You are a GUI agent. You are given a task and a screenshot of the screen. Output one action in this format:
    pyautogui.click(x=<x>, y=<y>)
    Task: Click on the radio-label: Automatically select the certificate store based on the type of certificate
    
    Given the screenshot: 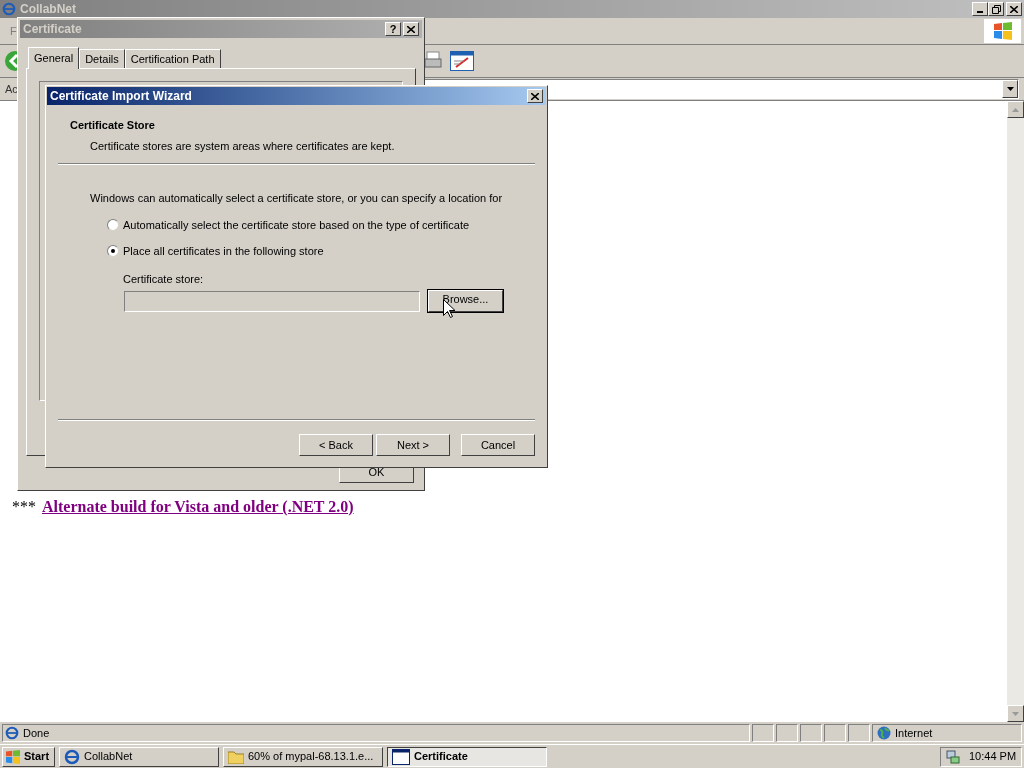 What is the action you would take?
    pyautogui.click(x=296, y=225)
    